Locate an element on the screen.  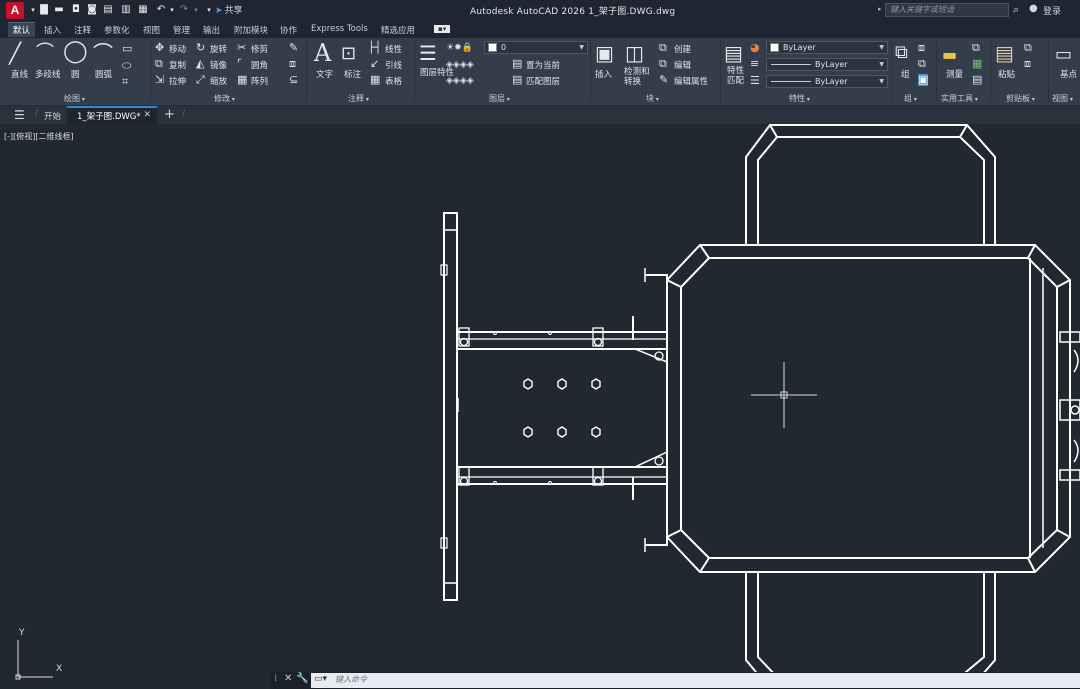
tab-collaborate: 协作 is located at coordinates (288, 30).